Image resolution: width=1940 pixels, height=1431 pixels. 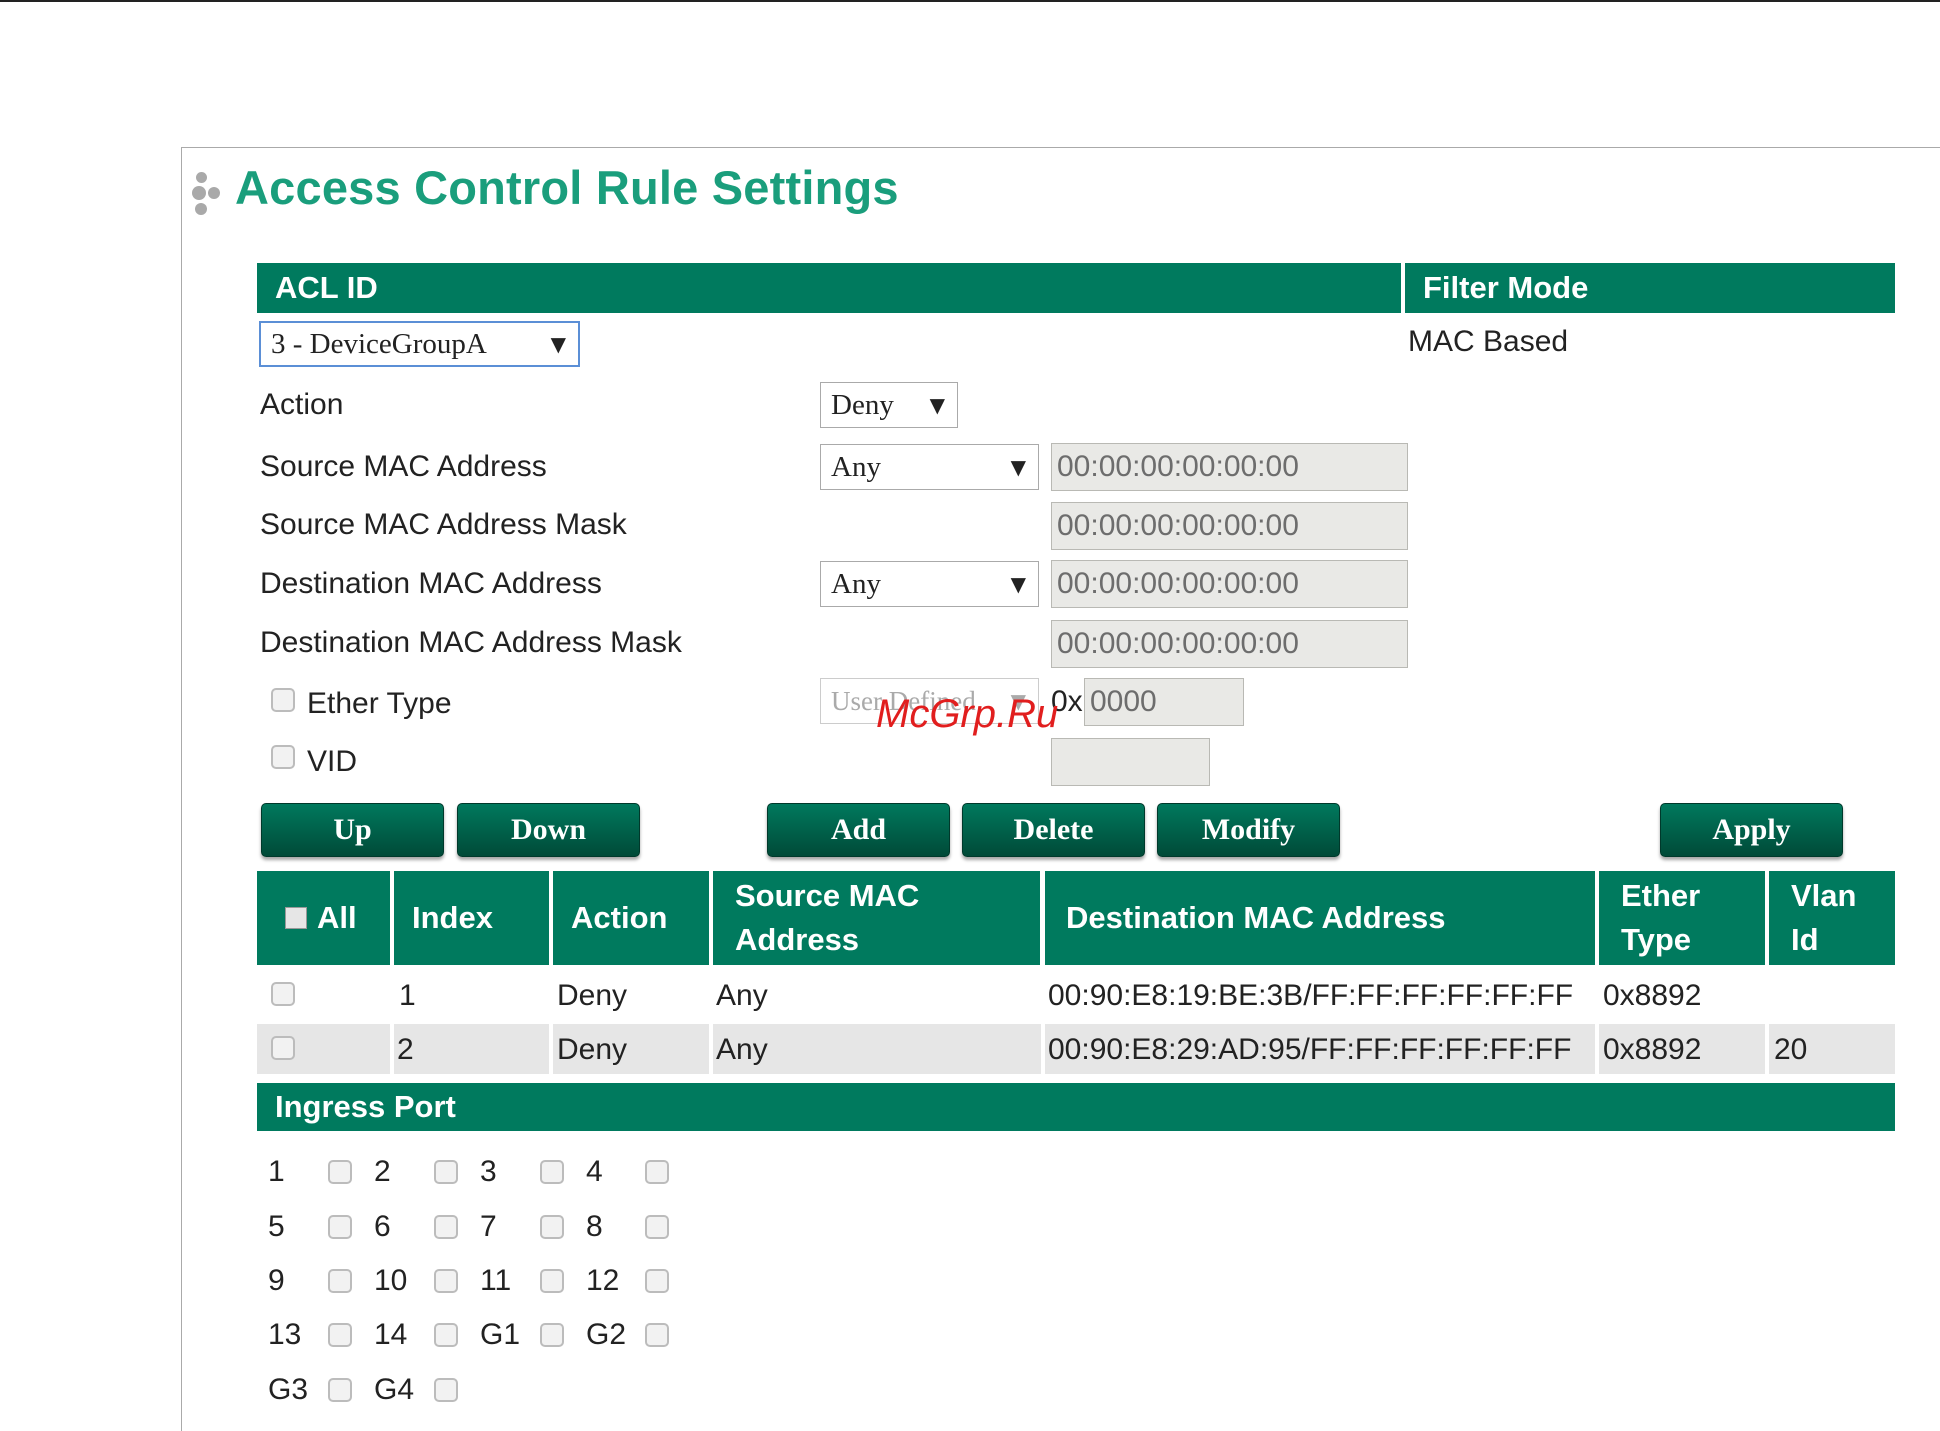 What do you see at coordinates (340, 1390) in the screenshot?
I see `port-checkbox-g3` at bounding box center [340, 1390].